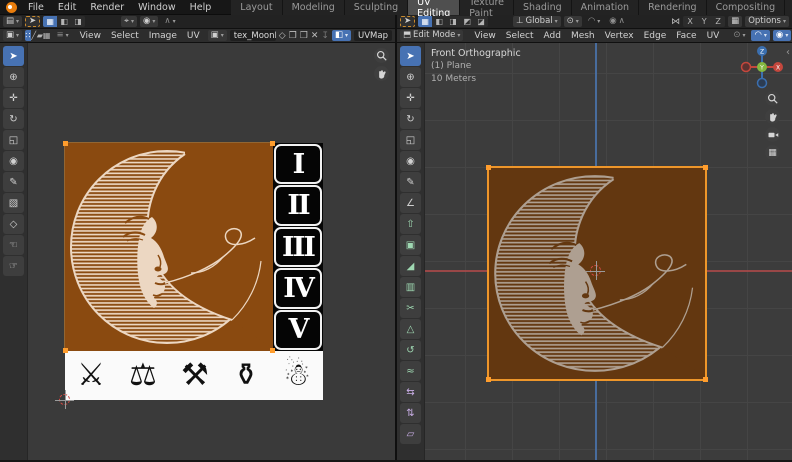 The width and height of the screenshot is (792, 462). Describe the element at coordinates (595, 270) in the screenshot. I see `3d-cursor` at that location.